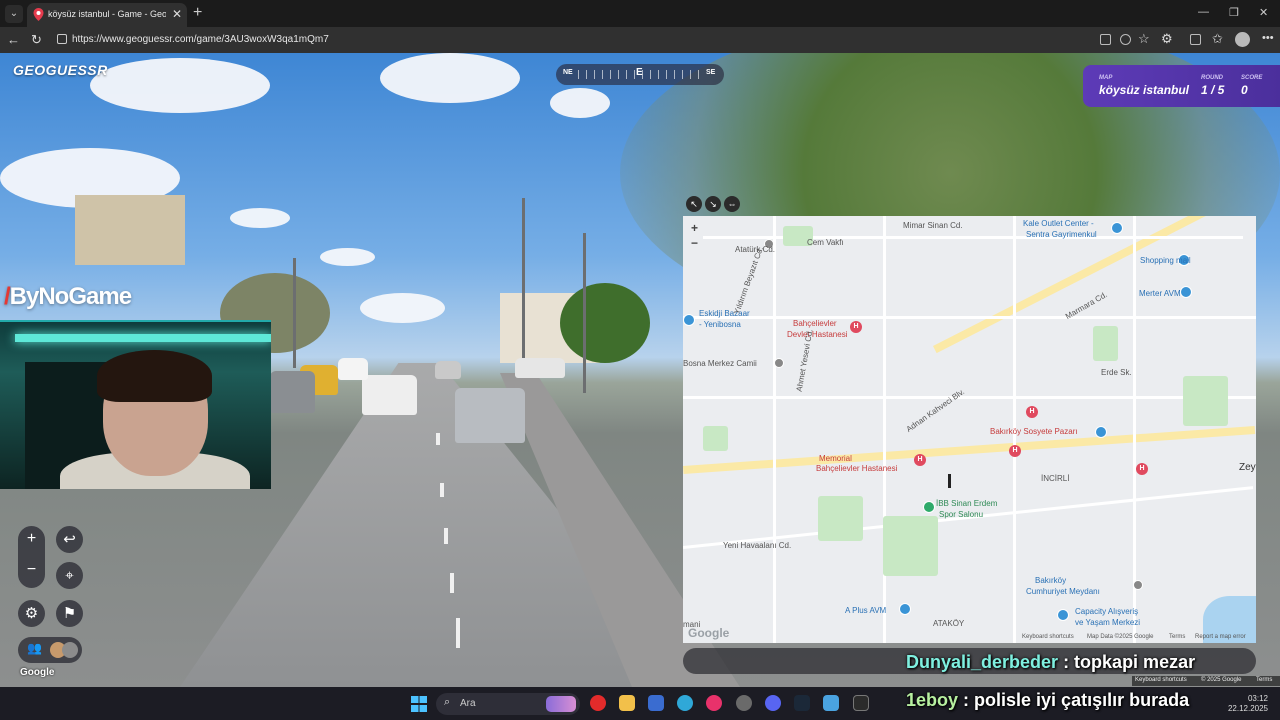 The width and height of the screenshot is (1280, 720). What do you see at coordinates (1063, 591) in the screenshot?
I see `map-label: Cumhuriyet Meydanı` at bounding box center [1063, 591].